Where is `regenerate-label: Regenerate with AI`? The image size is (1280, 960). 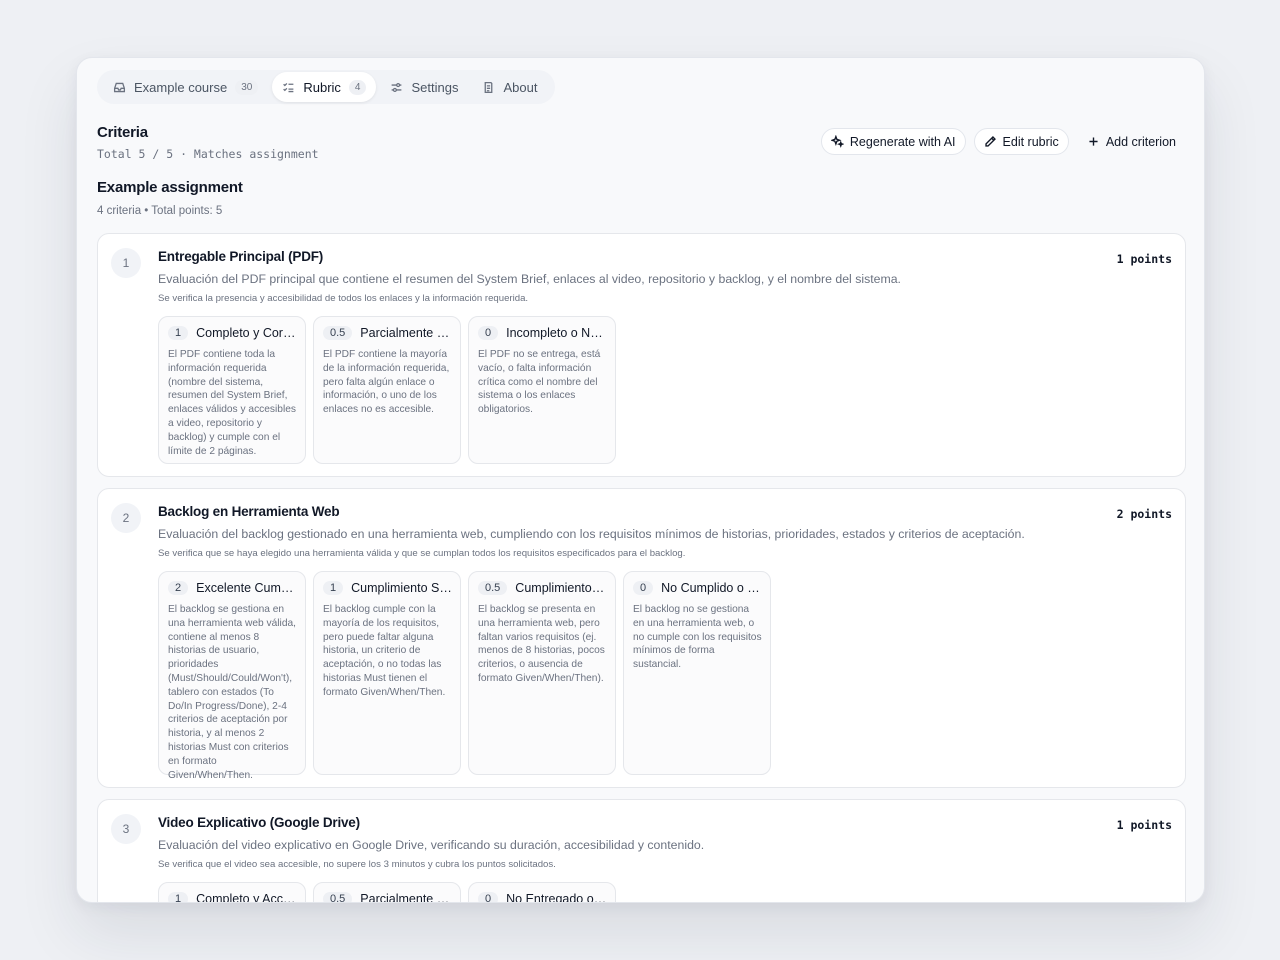
regenerate-label: Regenerate with AI is located at coordinates (902, 141).